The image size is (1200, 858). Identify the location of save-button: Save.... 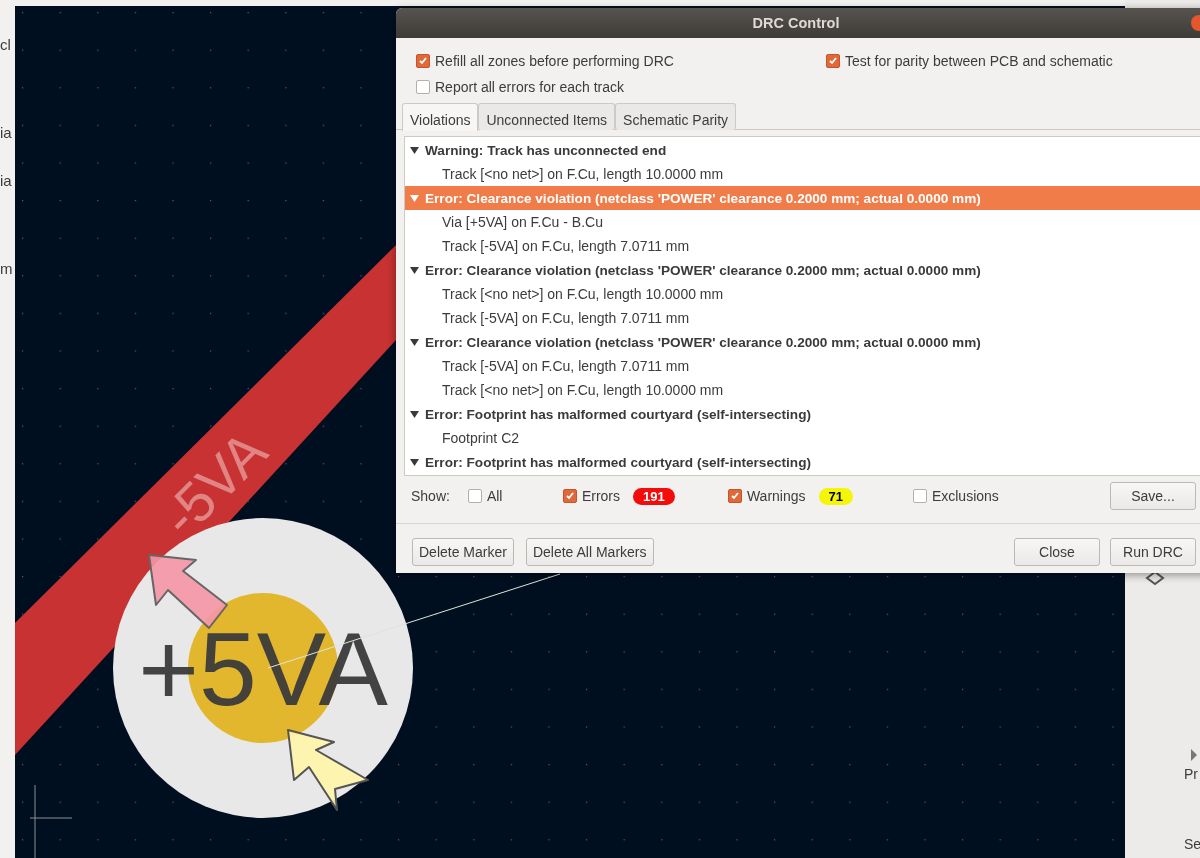
(1153, 496).